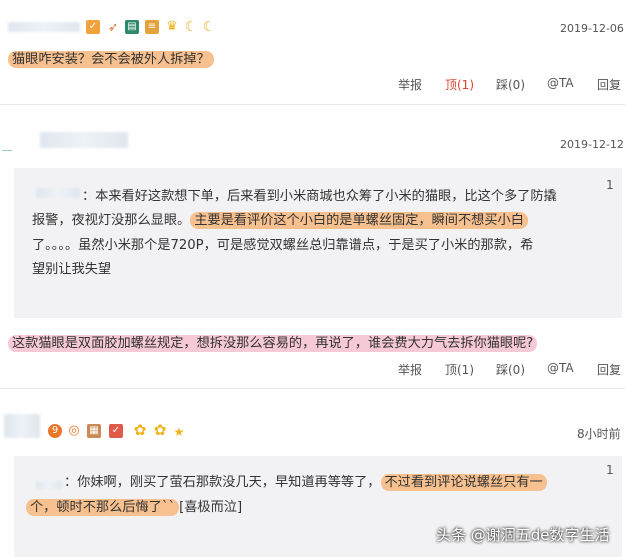 This screenshot has height=557, width=640. I want to click on nine-badge-icon: 9, so click(55, 431).